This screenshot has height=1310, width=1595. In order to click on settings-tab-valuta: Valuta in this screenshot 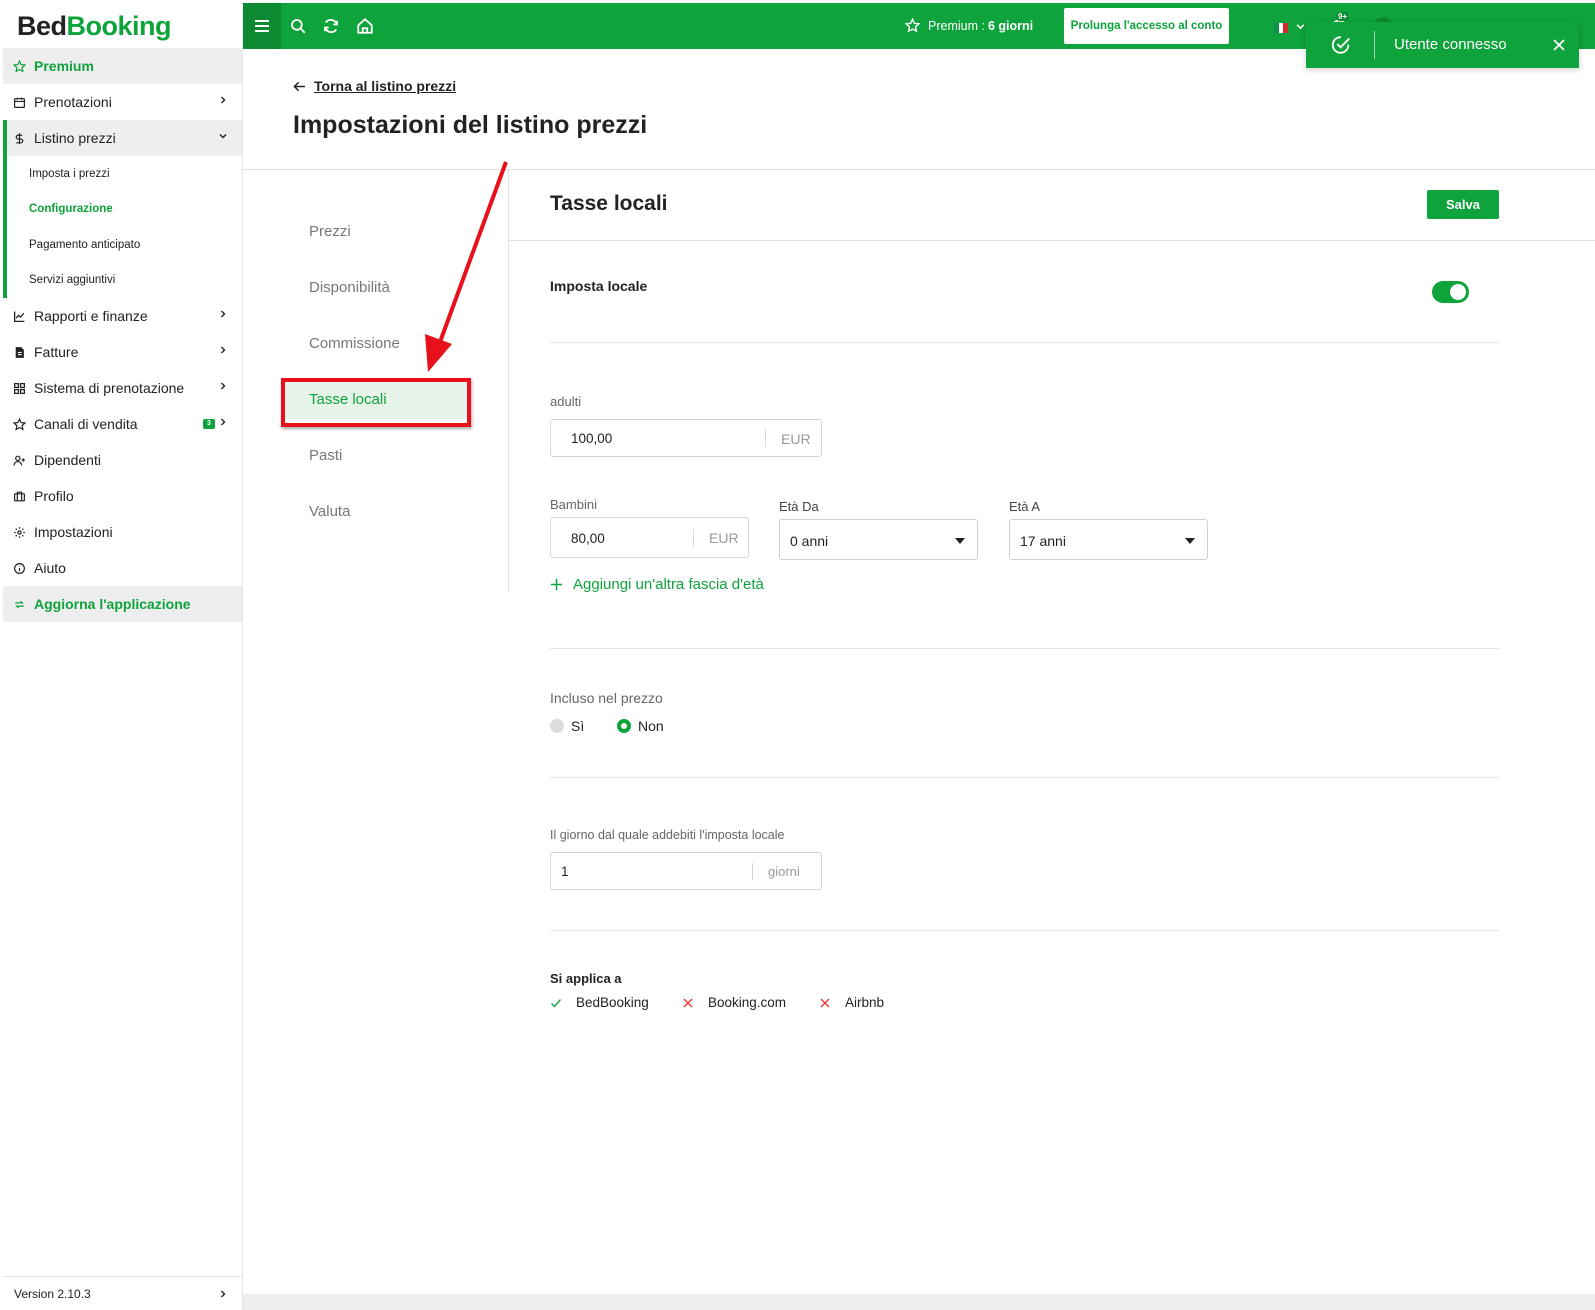, I will do `click(375, 511)`.